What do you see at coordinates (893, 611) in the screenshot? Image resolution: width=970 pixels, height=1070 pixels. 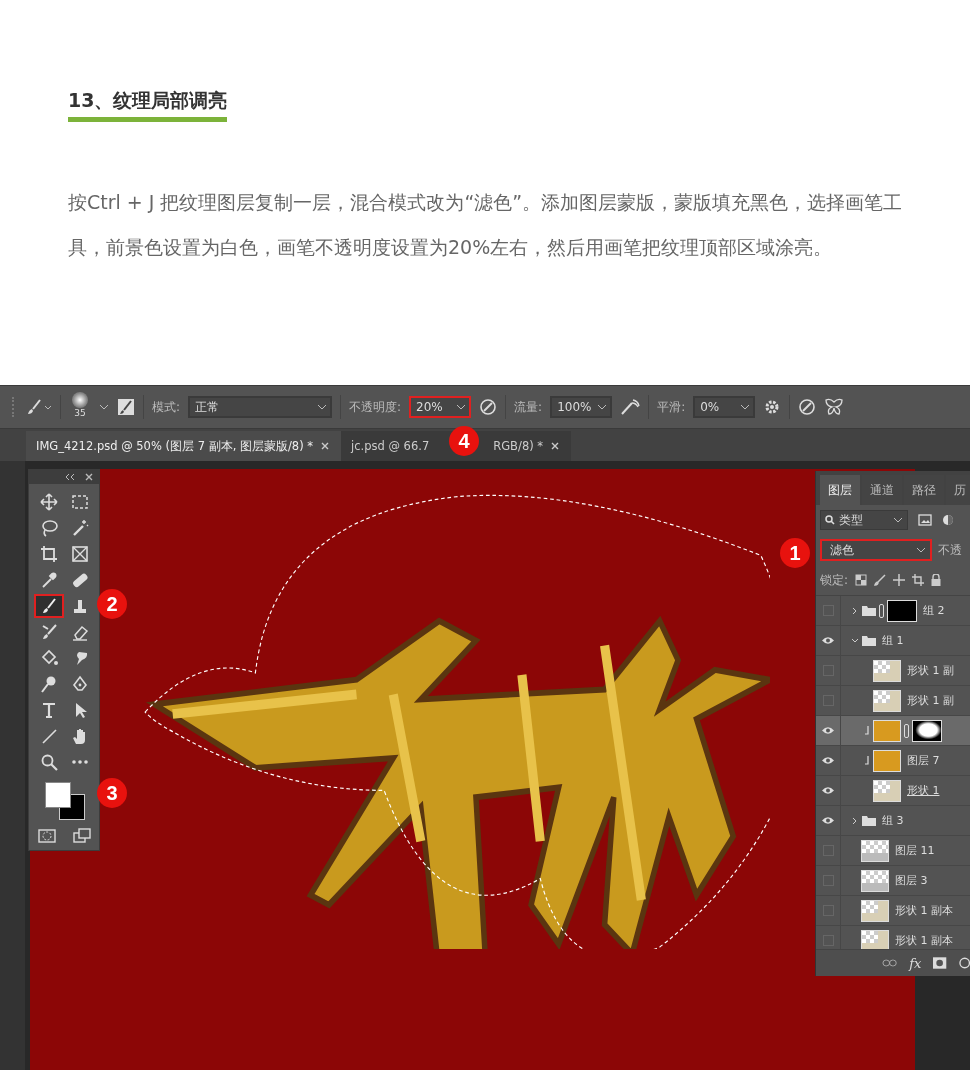 I see `layer-row: 组 2` at bounding box center [893, 611].